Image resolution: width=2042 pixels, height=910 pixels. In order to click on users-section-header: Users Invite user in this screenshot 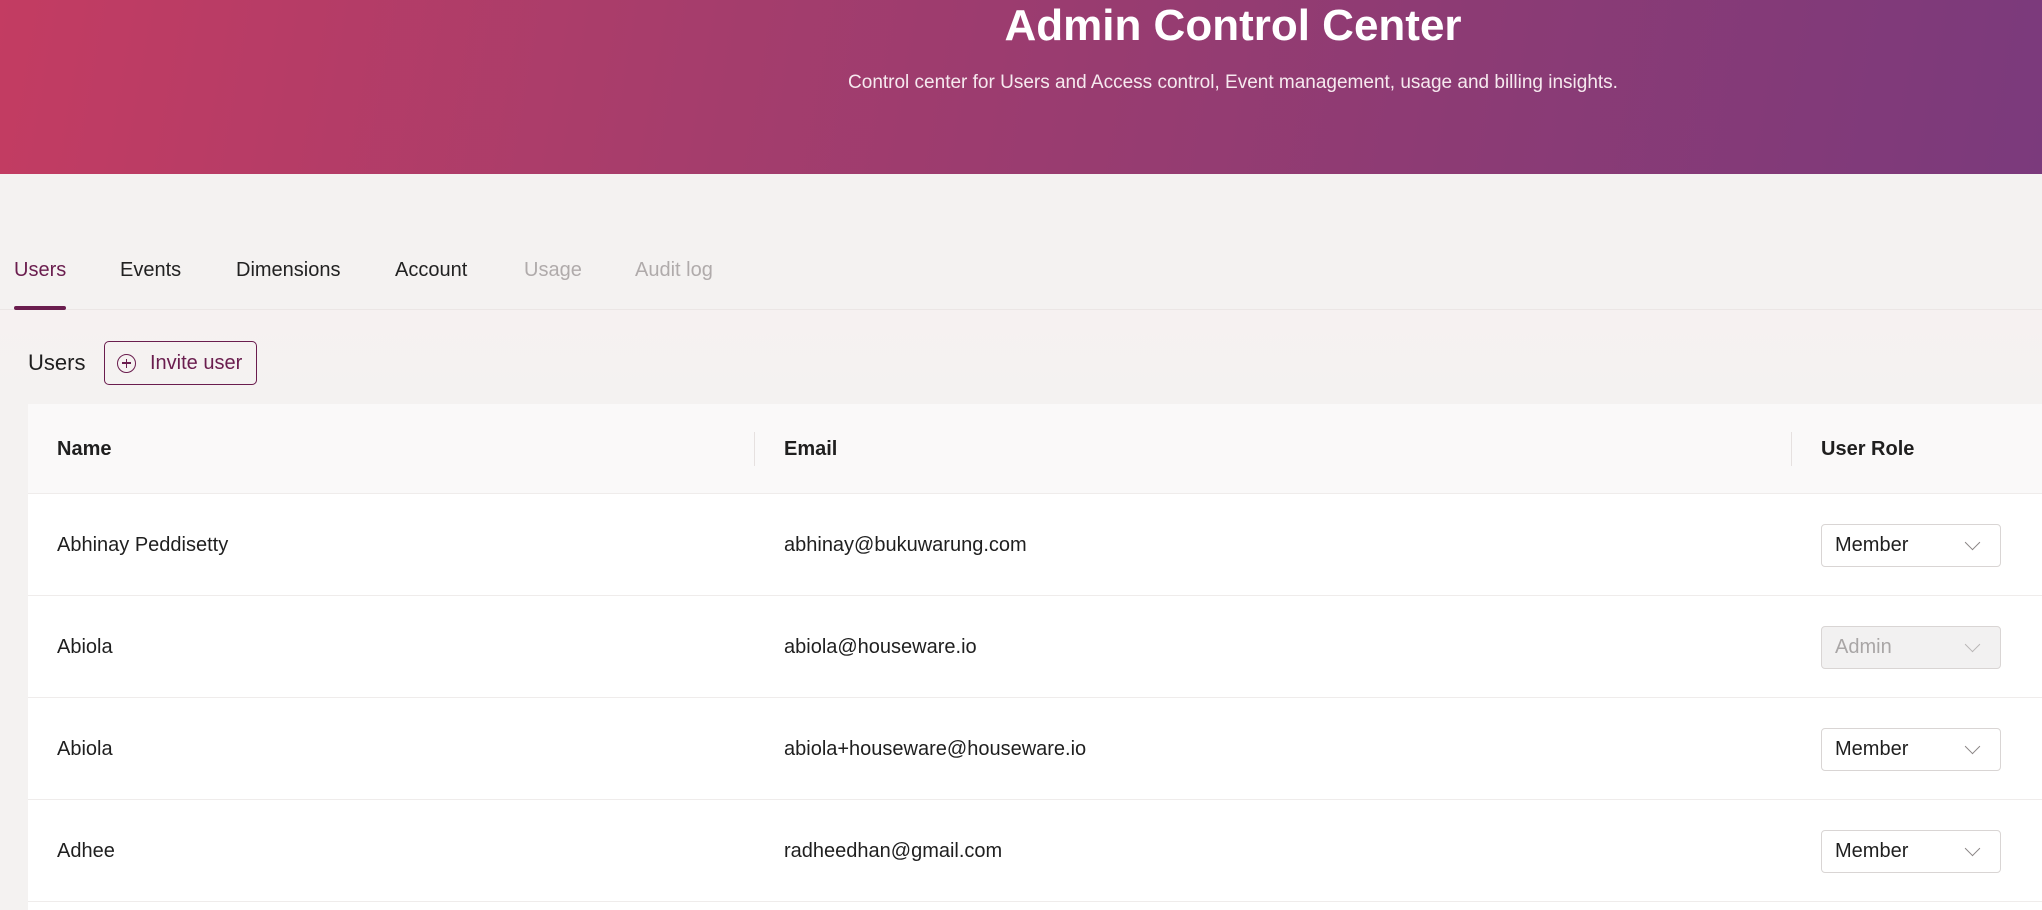, I will do `click(1021, 357)`.